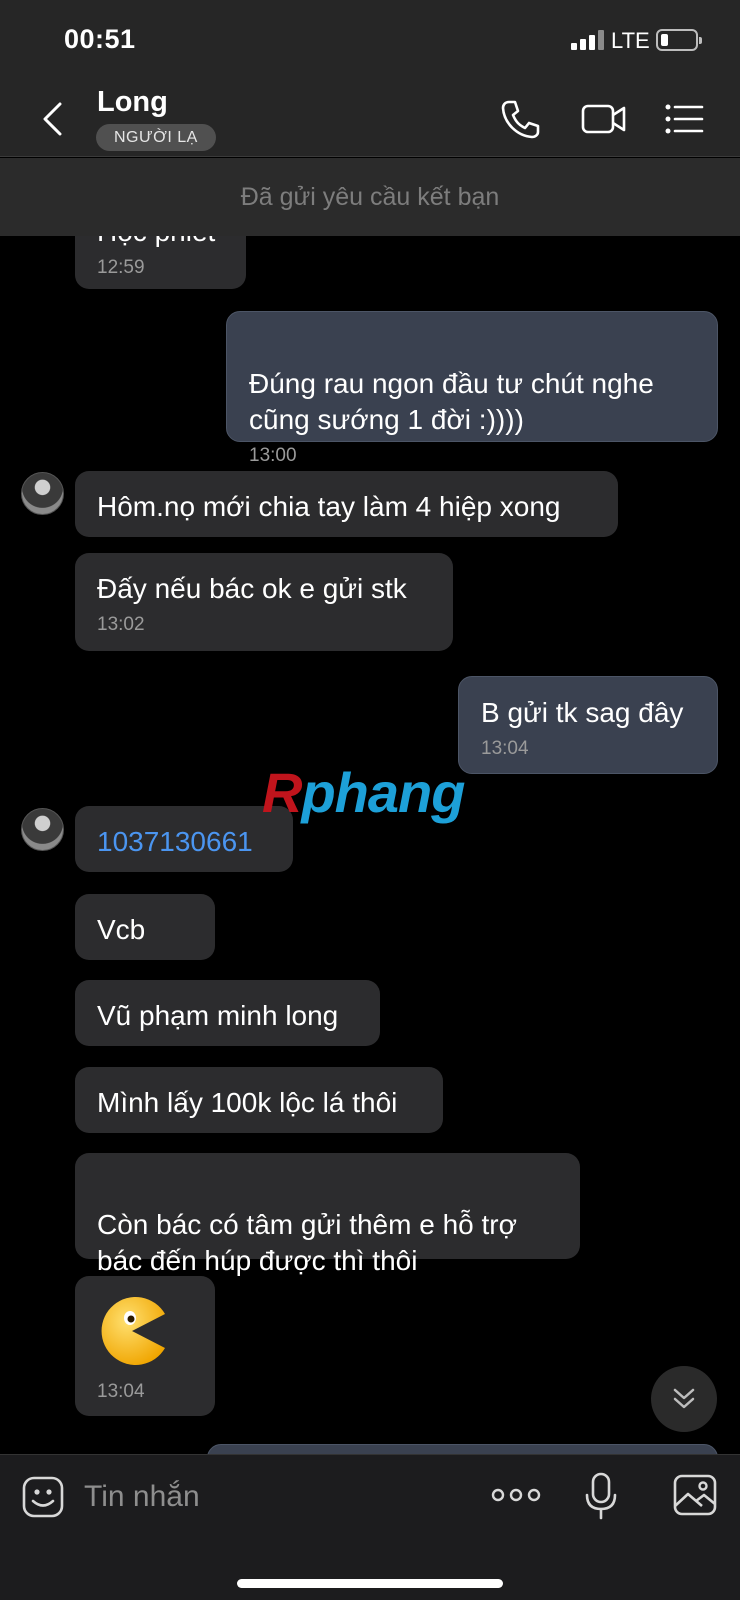 This screenshot has width=740, height=1600. Describe the element at coordinates (370, 118) in the screenshot. I see `chat-header: Long NGƯỜI LẠ` at that location.